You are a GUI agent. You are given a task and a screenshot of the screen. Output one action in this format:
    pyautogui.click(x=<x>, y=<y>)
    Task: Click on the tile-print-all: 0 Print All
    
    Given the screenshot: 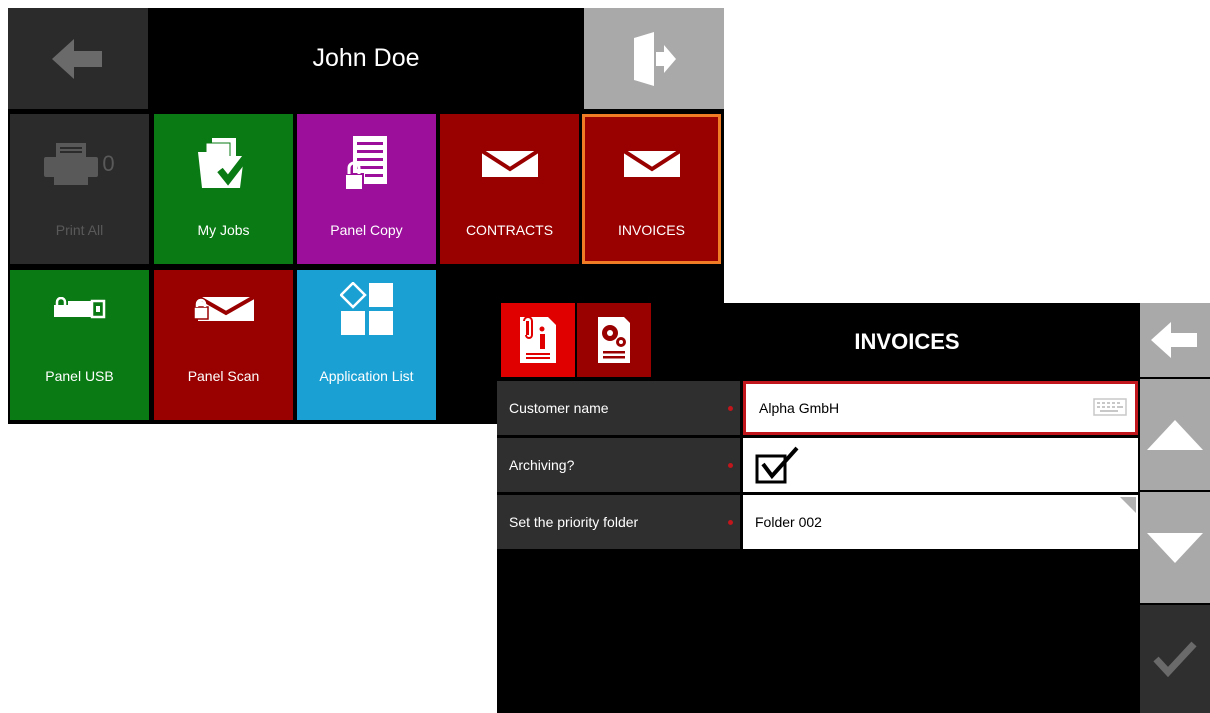 What is the action you would take?
    pyautogui.click(x=79, y=189)
    